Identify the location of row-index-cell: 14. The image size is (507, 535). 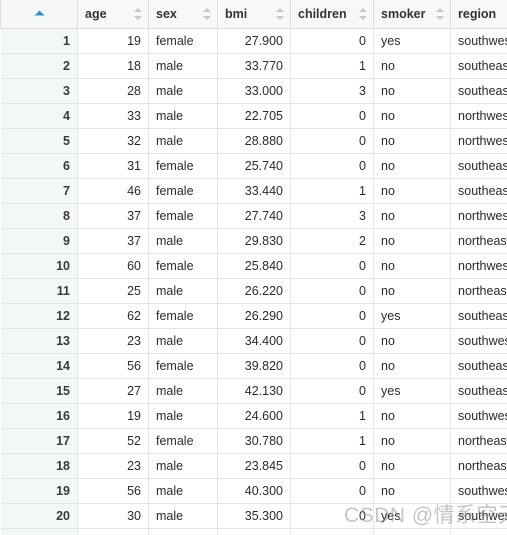
(39, 366).